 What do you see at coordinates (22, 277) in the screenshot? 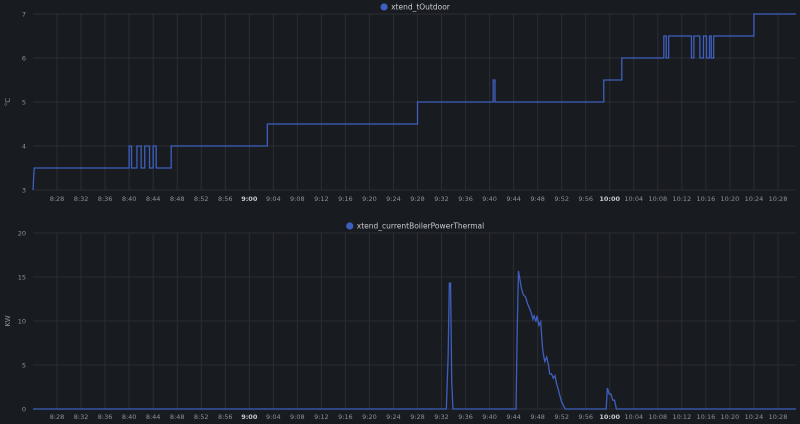
I see `y-tick-label: 15` at bounding box center [22, 277].